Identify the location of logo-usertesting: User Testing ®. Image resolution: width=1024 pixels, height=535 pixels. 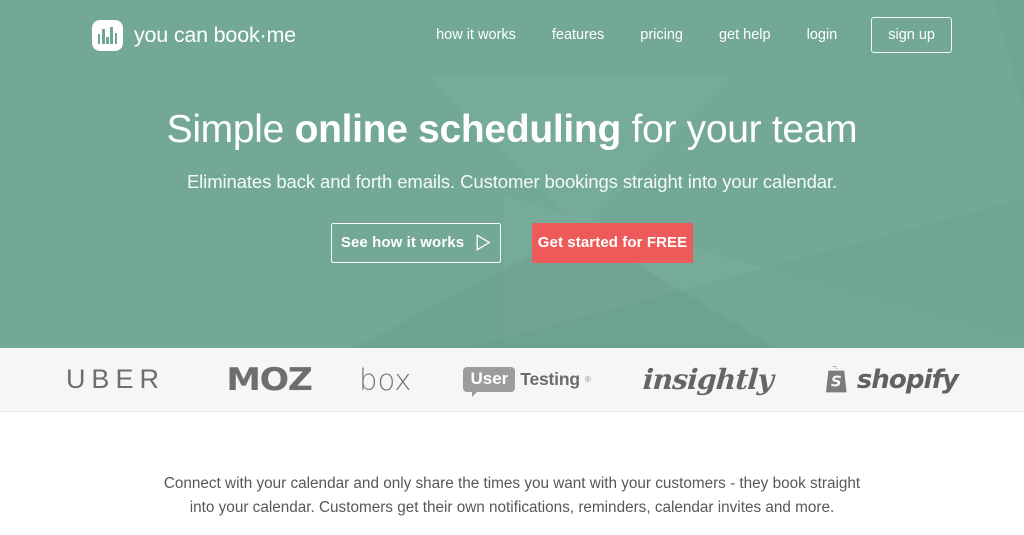
(526, 380).